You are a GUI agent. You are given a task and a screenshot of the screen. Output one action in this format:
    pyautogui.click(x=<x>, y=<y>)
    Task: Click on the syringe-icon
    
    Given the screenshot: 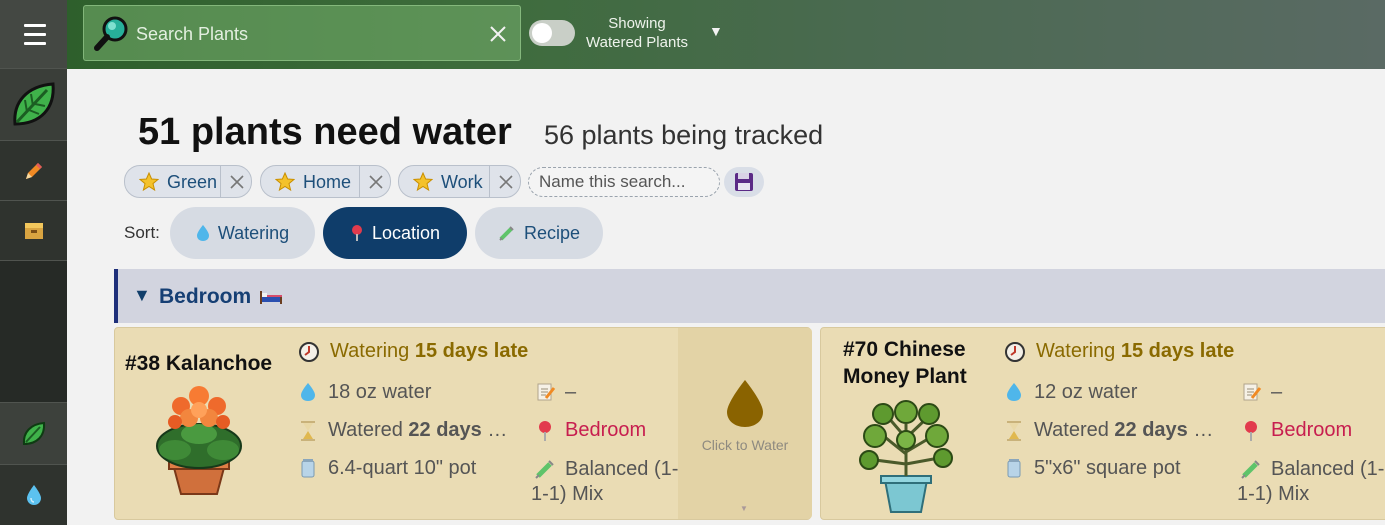 What is the action you would take?
    pyautogui.click(x=506, y=233)
    